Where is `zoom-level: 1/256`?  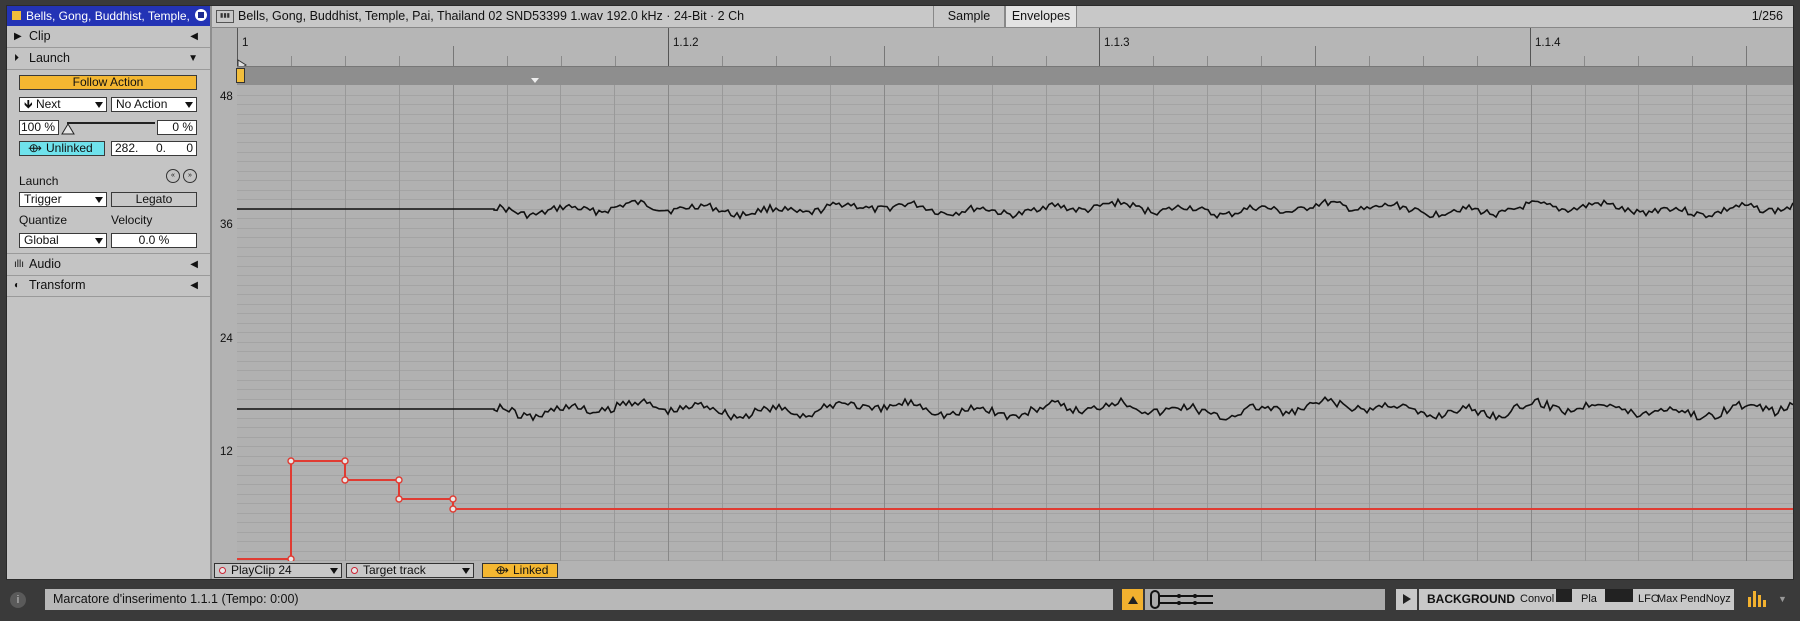 zoom-level: 1/256 is located at coordinates (1767, 16).